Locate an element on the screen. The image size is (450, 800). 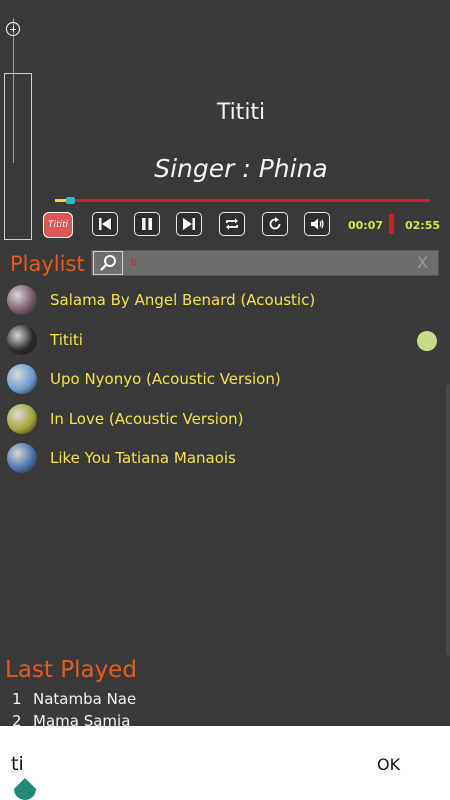
text-cursor-handle-icon is located at coordinates (25, 789).